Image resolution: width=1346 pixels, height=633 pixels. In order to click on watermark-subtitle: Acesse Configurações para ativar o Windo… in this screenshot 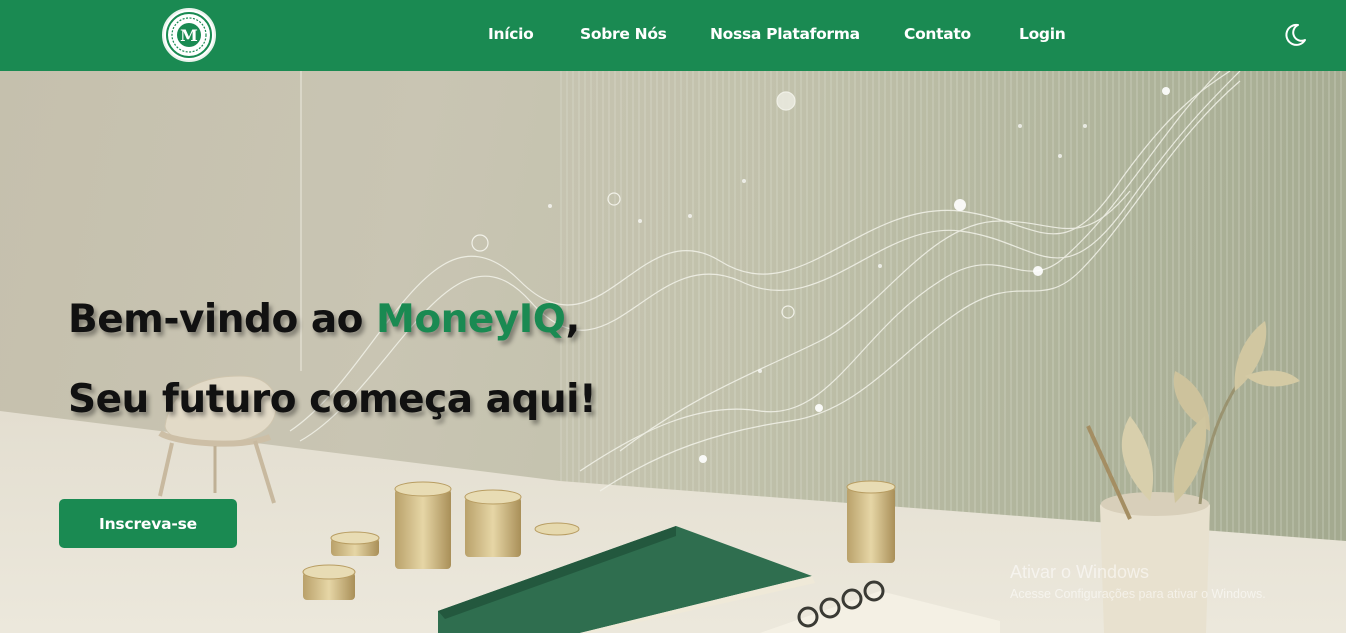, I will do `click(1138, 594)`.